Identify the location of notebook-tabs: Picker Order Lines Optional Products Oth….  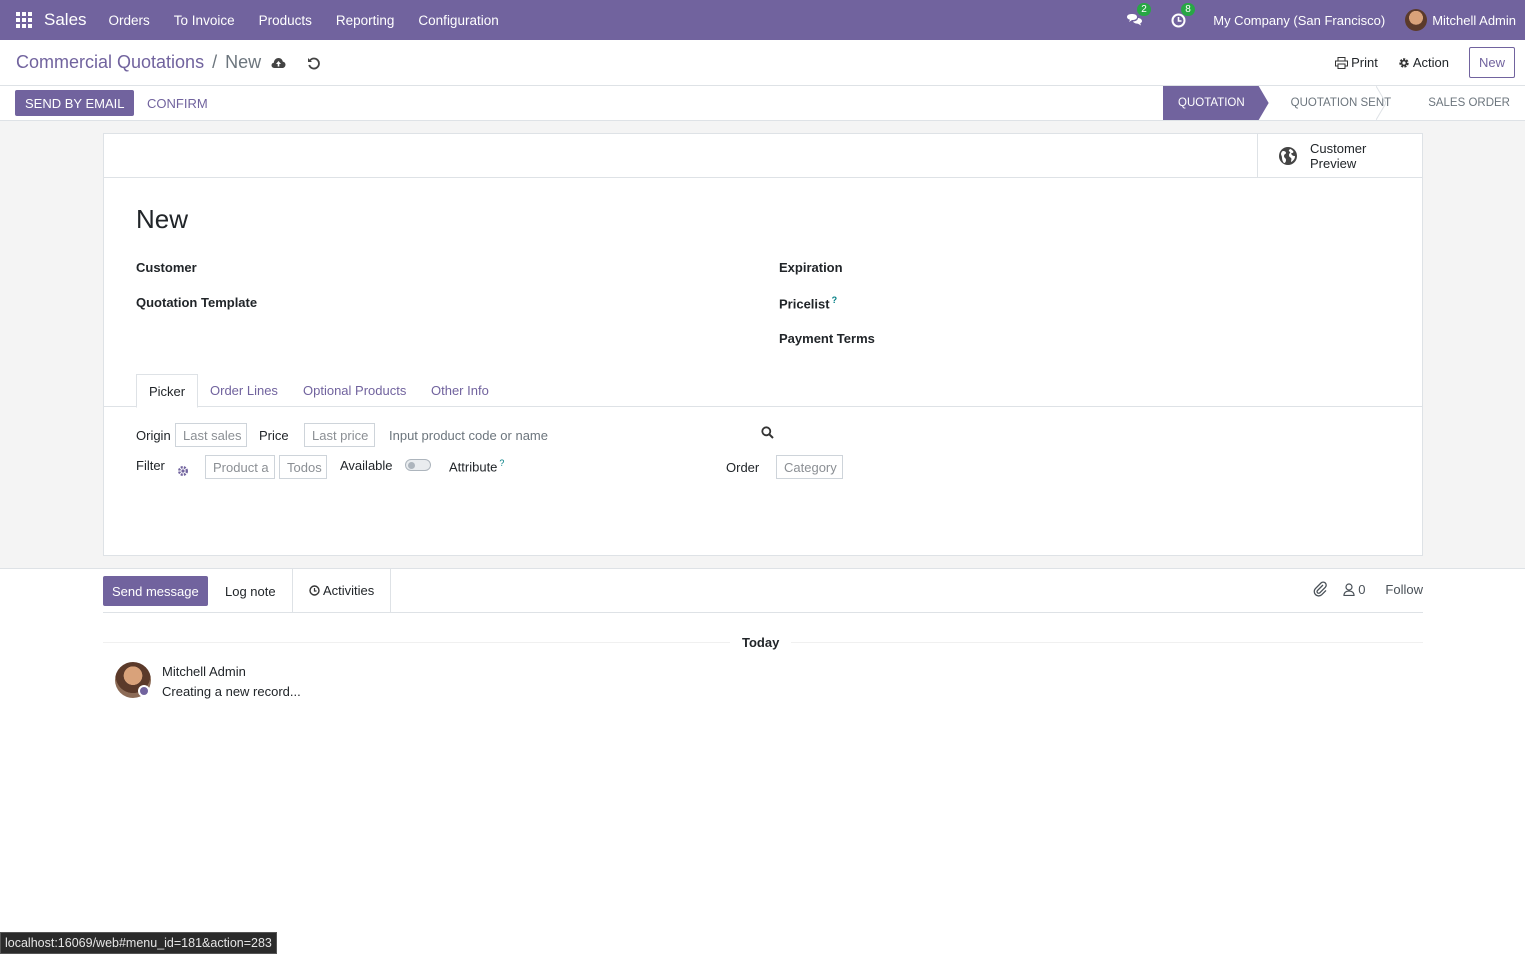
(763, 391).